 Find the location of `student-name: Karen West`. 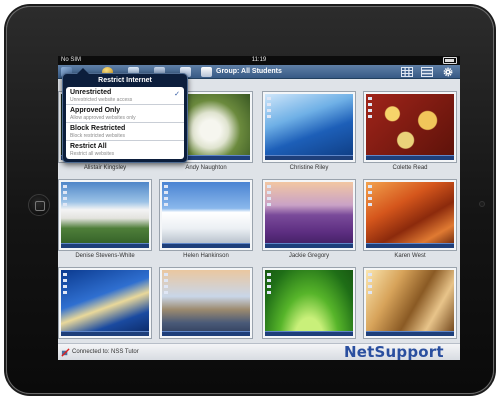

student-name: Karen West is located at coordinates (410, 256).